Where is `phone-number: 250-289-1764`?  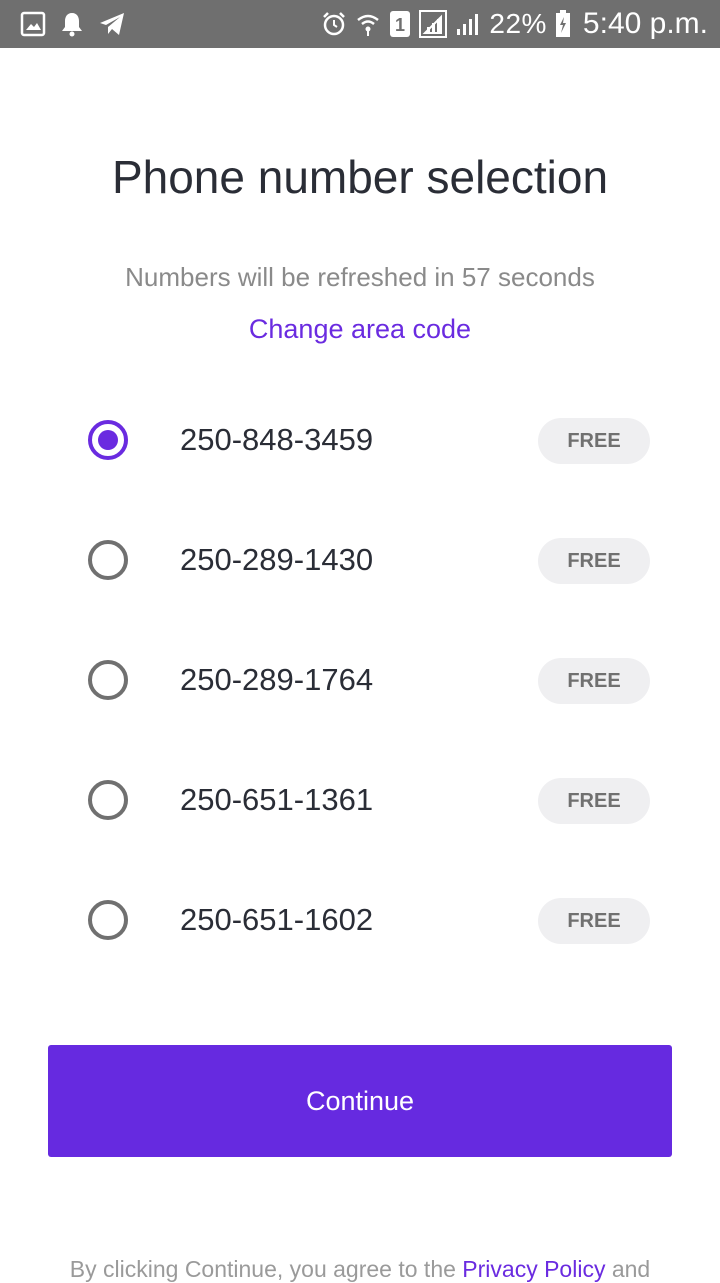 phone-number: 250-289-1764 is located at coordinates (277, 679).